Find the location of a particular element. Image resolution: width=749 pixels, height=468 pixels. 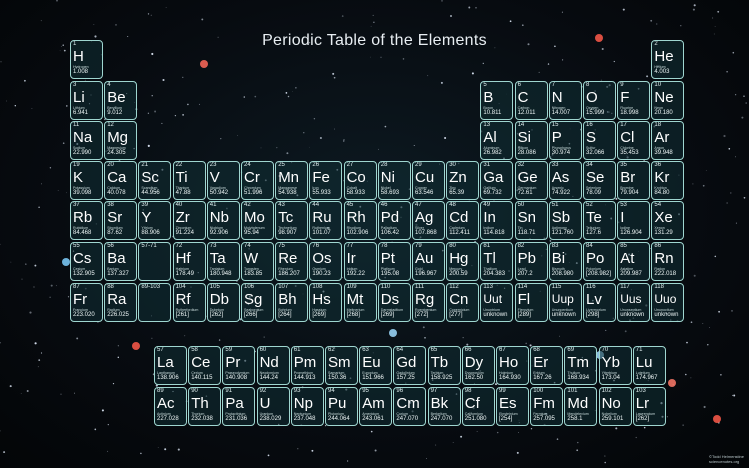

element-symbol: Zn is located at coordinates (458, 177).